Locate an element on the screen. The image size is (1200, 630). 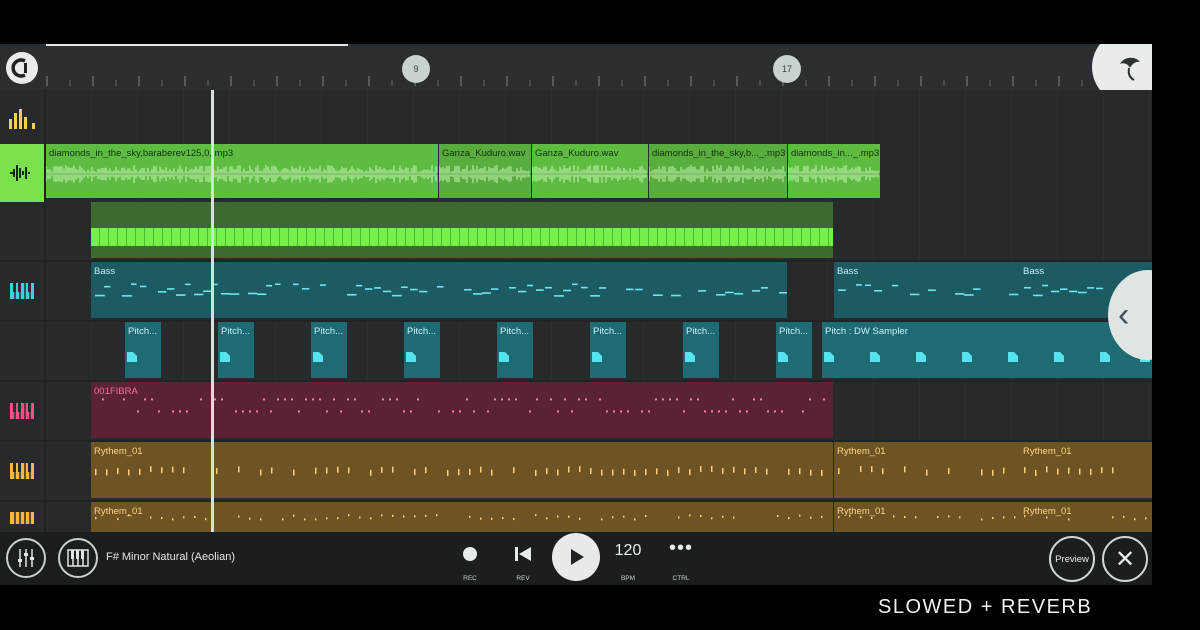
audio-clip: diamonds_in_the_sky,baraberev125,0,.mp3 is located at coordinates (242, 171).